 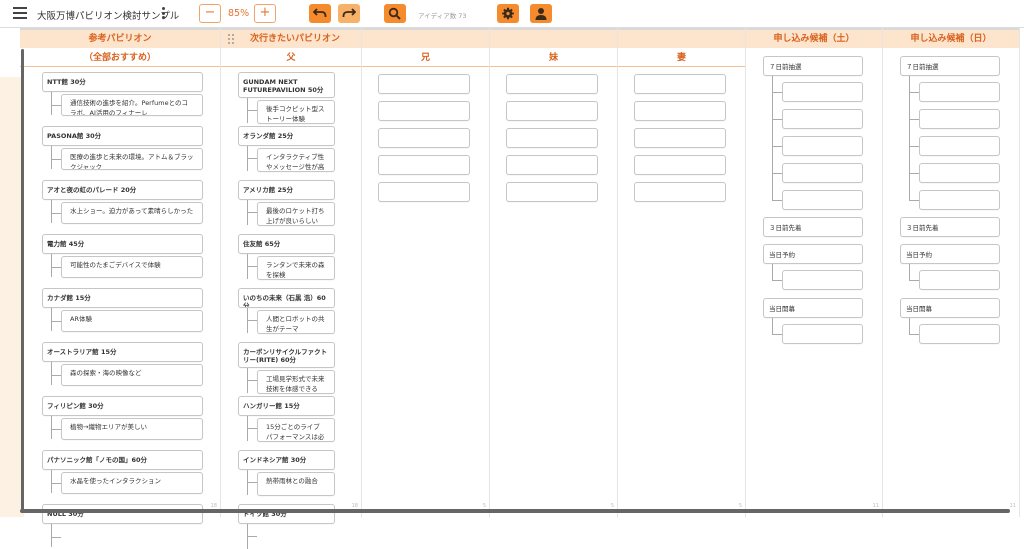 What do you see at coordinates (320, 13) in the screenshot?
I see `undo-button` at bounding box center [320, 13].